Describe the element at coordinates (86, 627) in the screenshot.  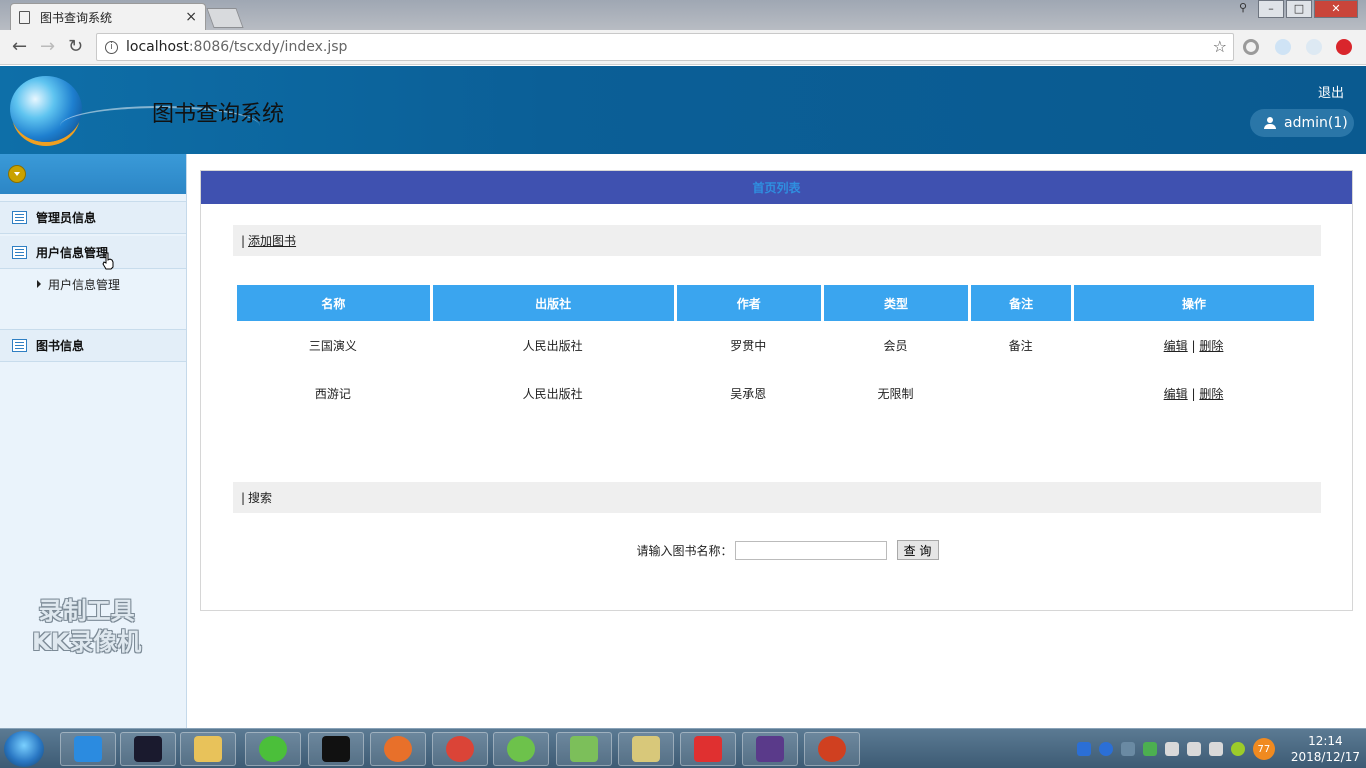
I see `recorder-watermark: 录制工具 KK录像机` at that location.